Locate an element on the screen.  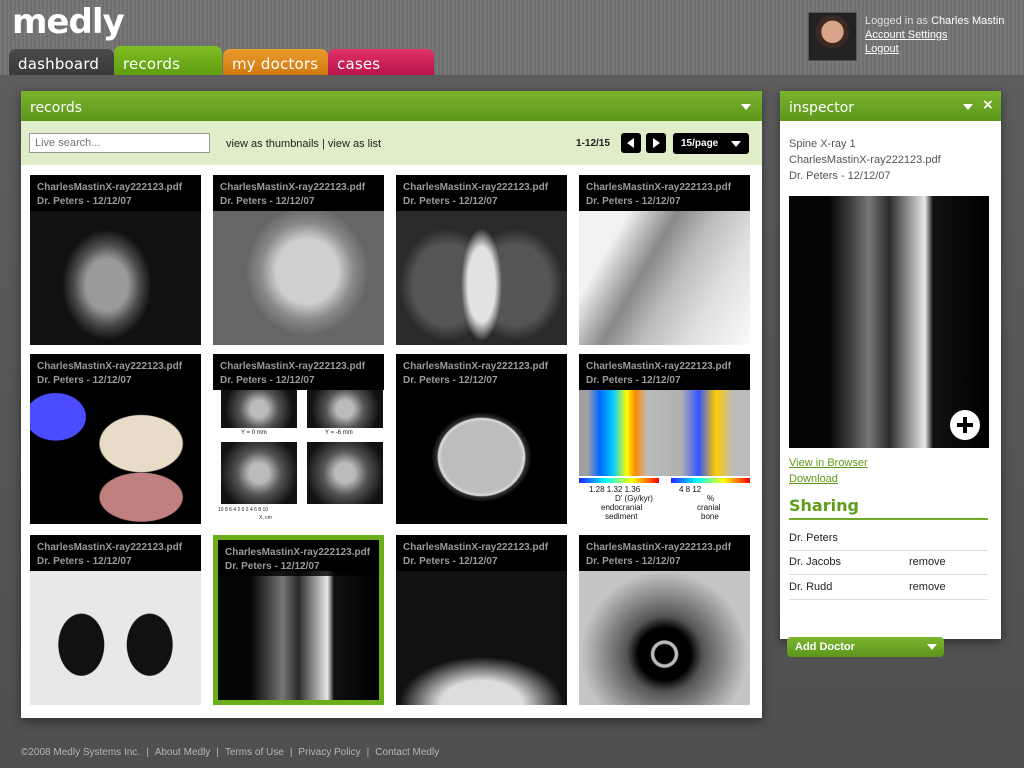
brain-axial-mri-image is located at coordinates (481, 457).